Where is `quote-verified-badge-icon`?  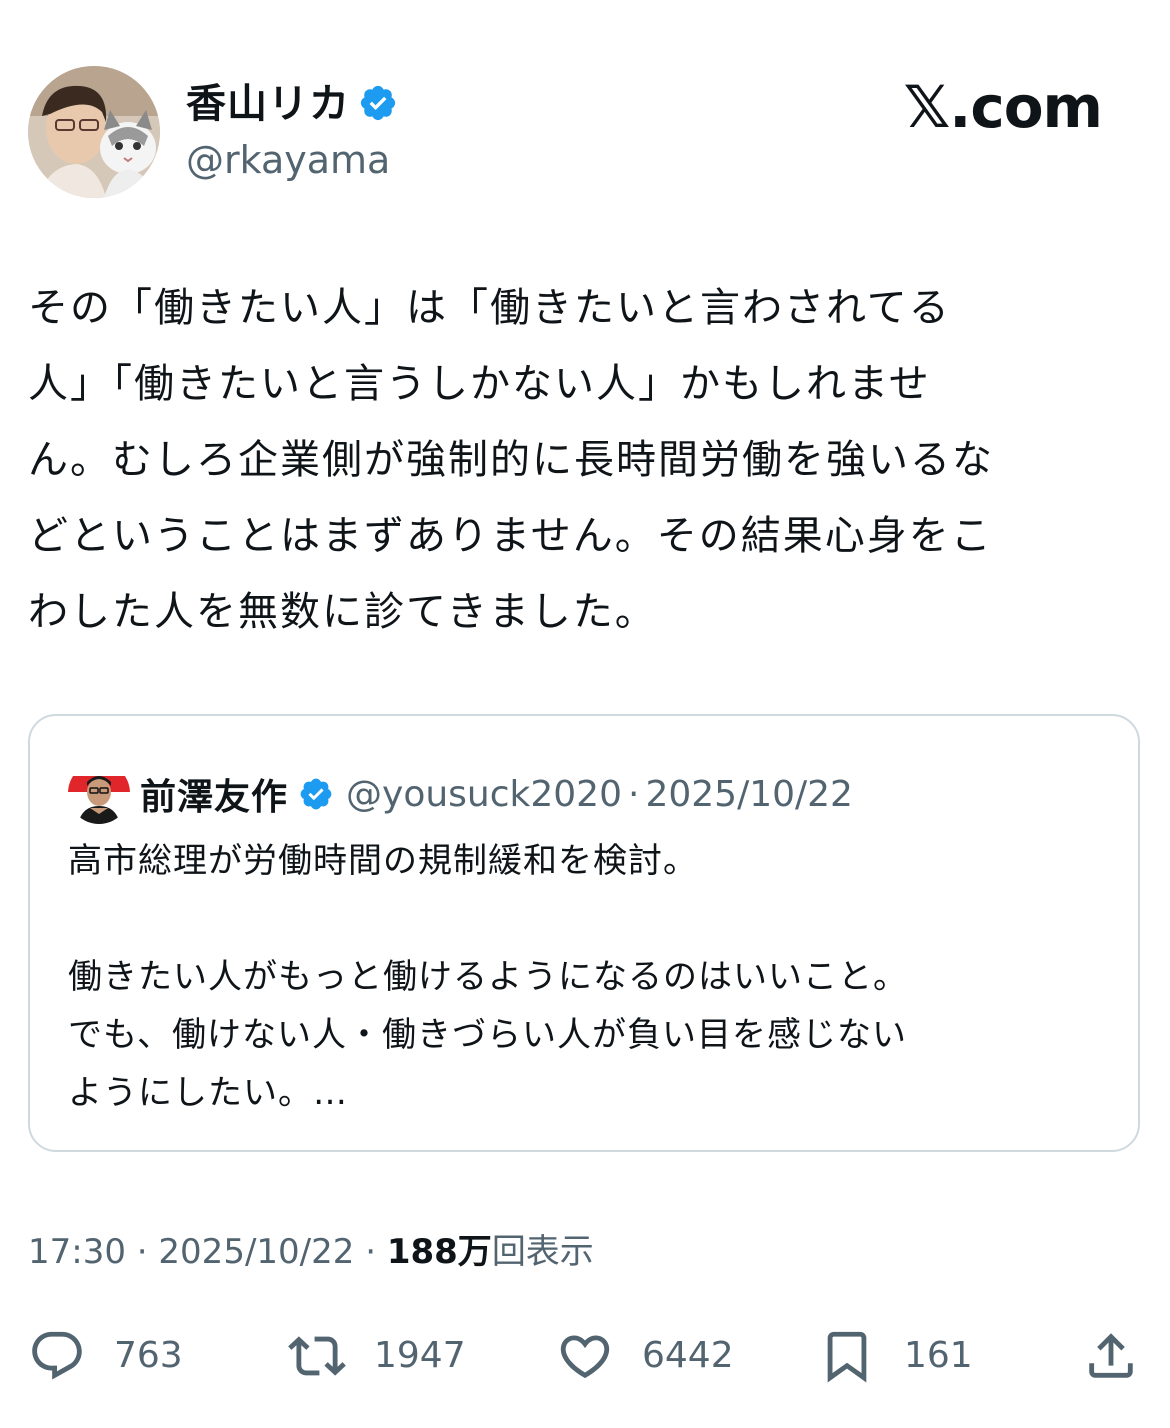 quote-verified-badge-icon is located at coordinates (316, 794).